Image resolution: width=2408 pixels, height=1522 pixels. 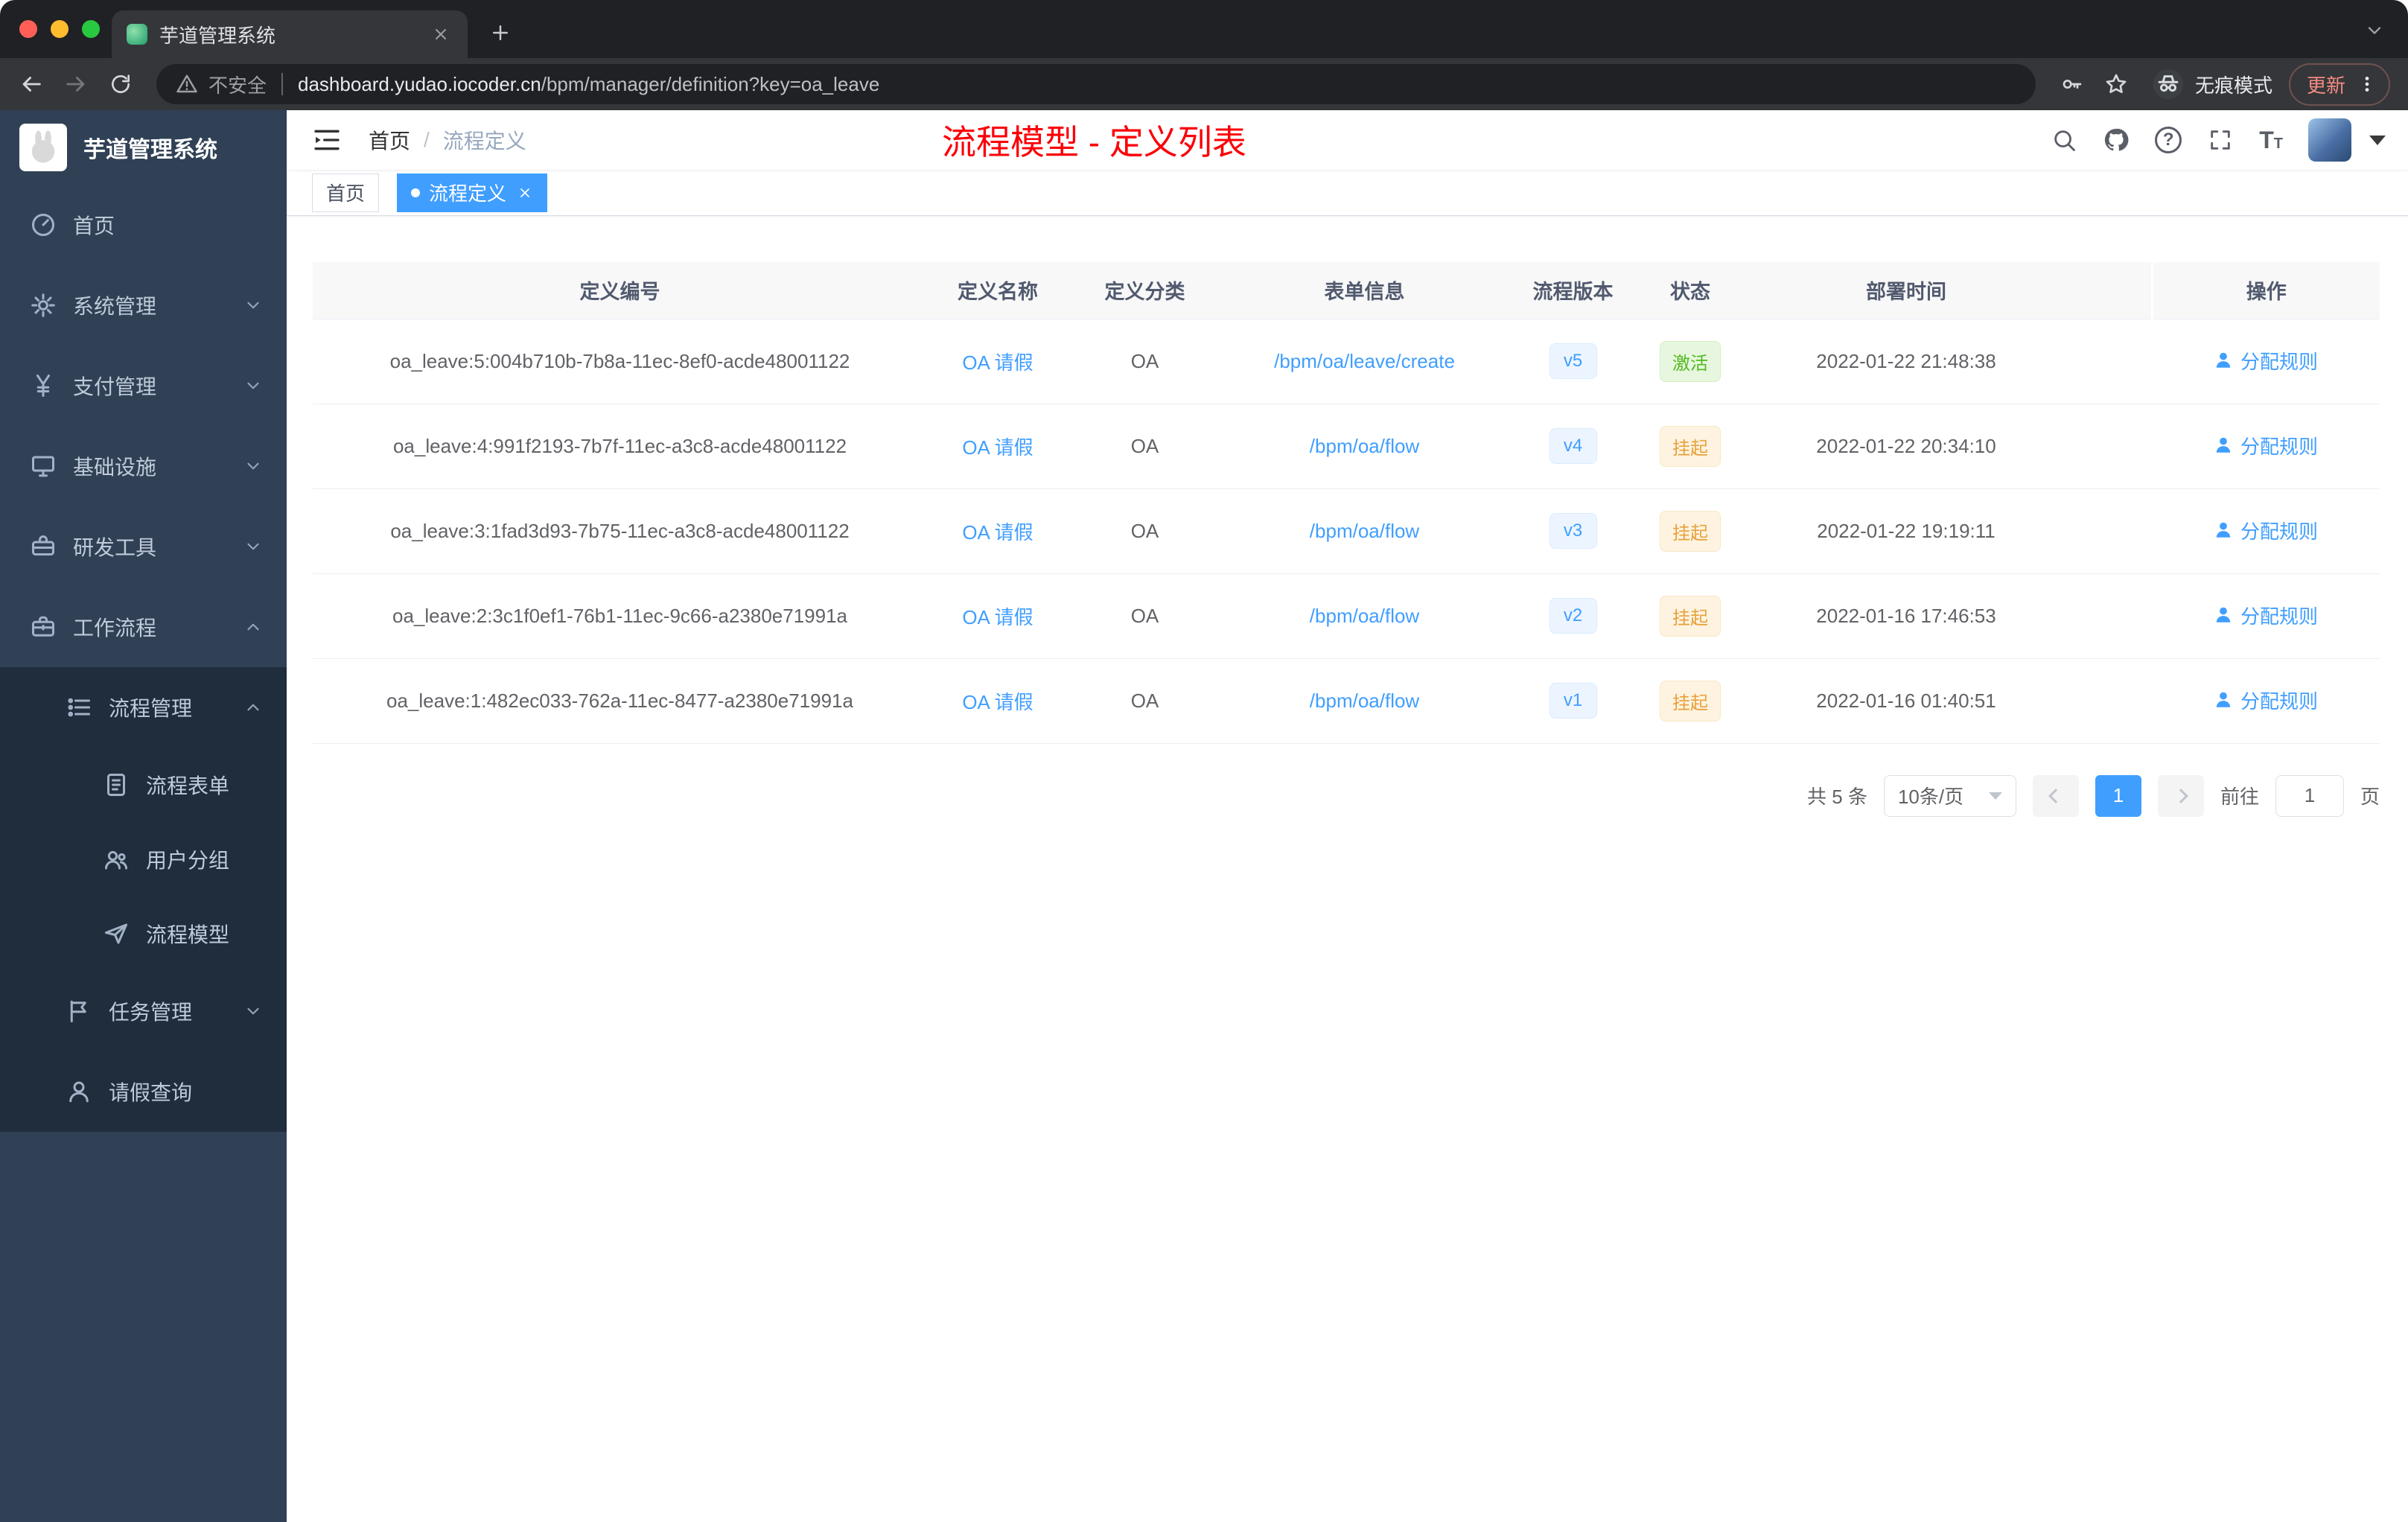 I want to click on chevron-up-icon, so click(x=253, y=707).